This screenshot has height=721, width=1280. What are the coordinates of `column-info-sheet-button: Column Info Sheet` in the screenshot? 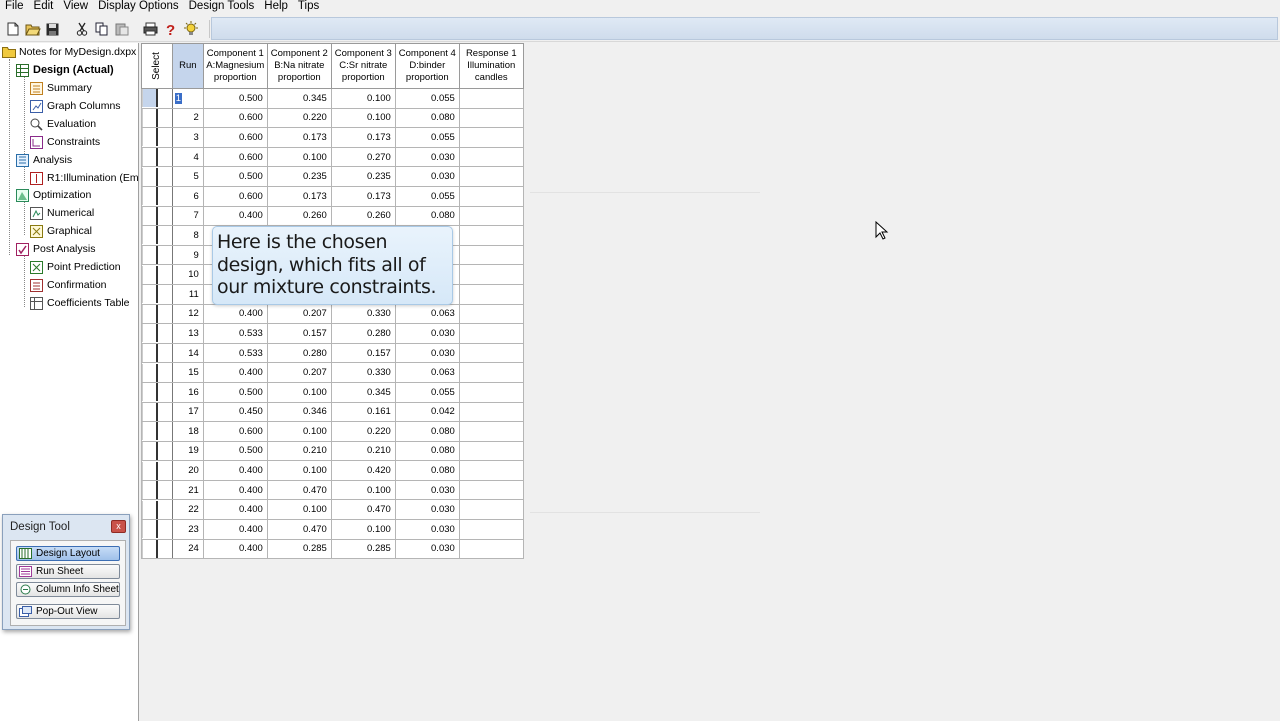 It's located at (68, 589).